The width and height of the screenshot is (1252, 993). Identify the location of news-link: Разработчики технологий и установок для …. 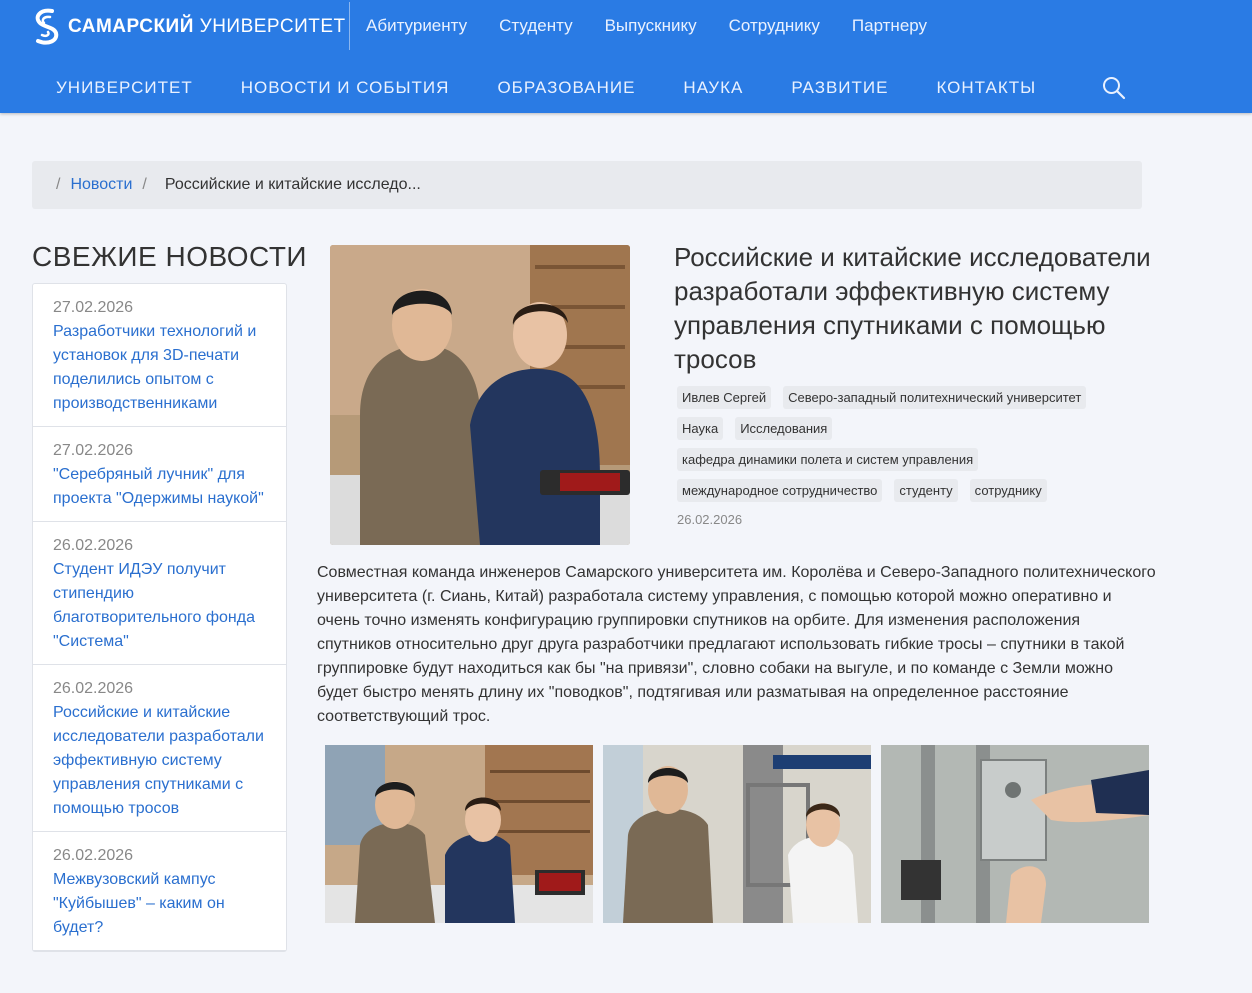
(163, 368).